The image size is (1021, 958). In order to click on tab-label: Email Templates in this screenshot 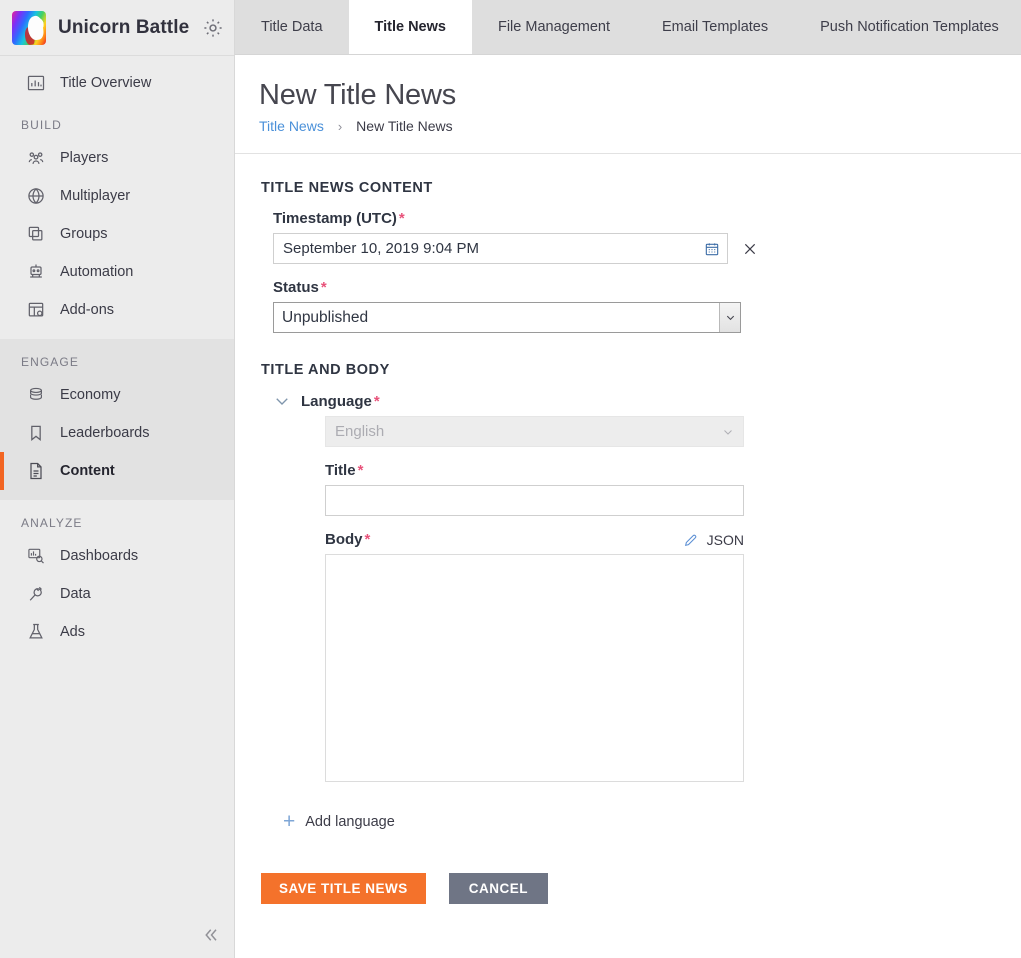, I will do `click(715, 26)`.